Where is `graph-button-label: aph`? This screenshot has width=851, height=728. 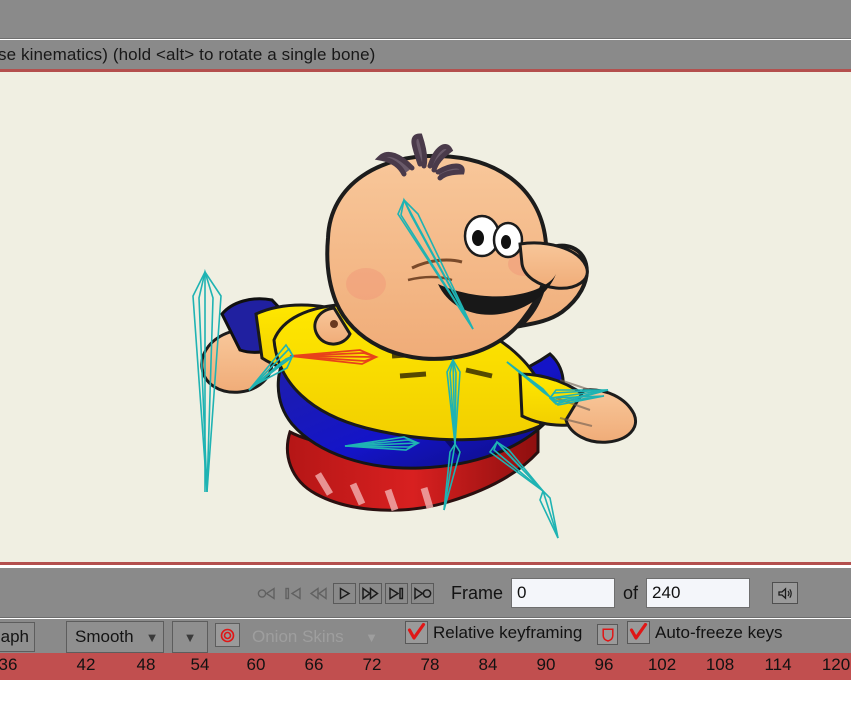
graph-button-label: aph is located at coordinates (14, 636).